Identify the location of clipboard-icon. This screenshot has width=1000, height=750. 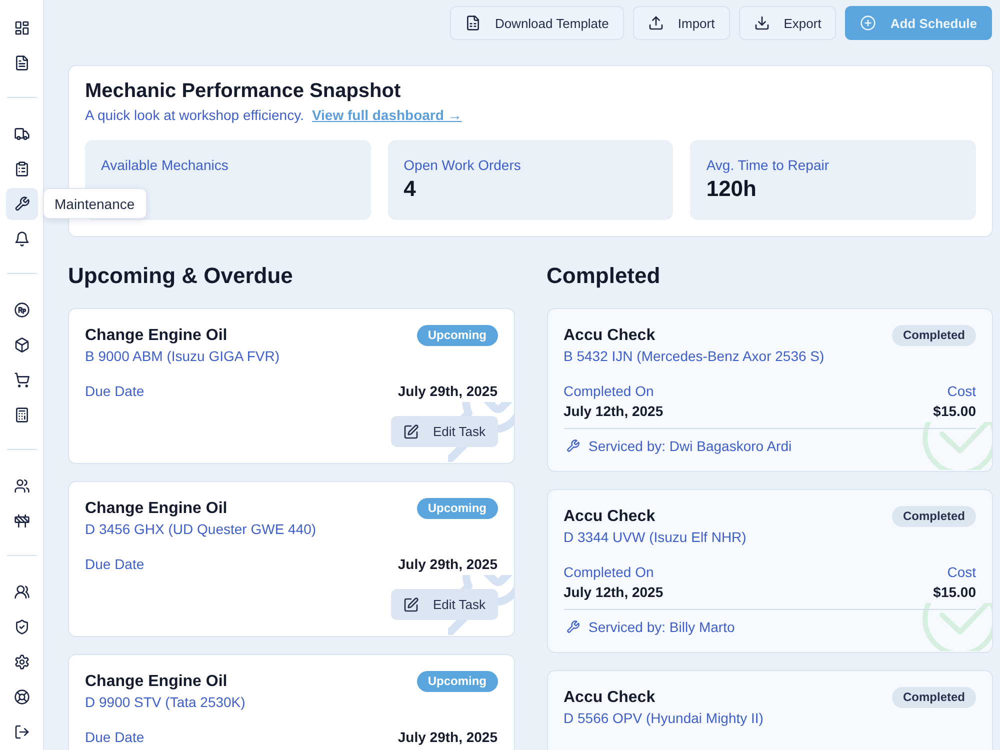
(22, 169).